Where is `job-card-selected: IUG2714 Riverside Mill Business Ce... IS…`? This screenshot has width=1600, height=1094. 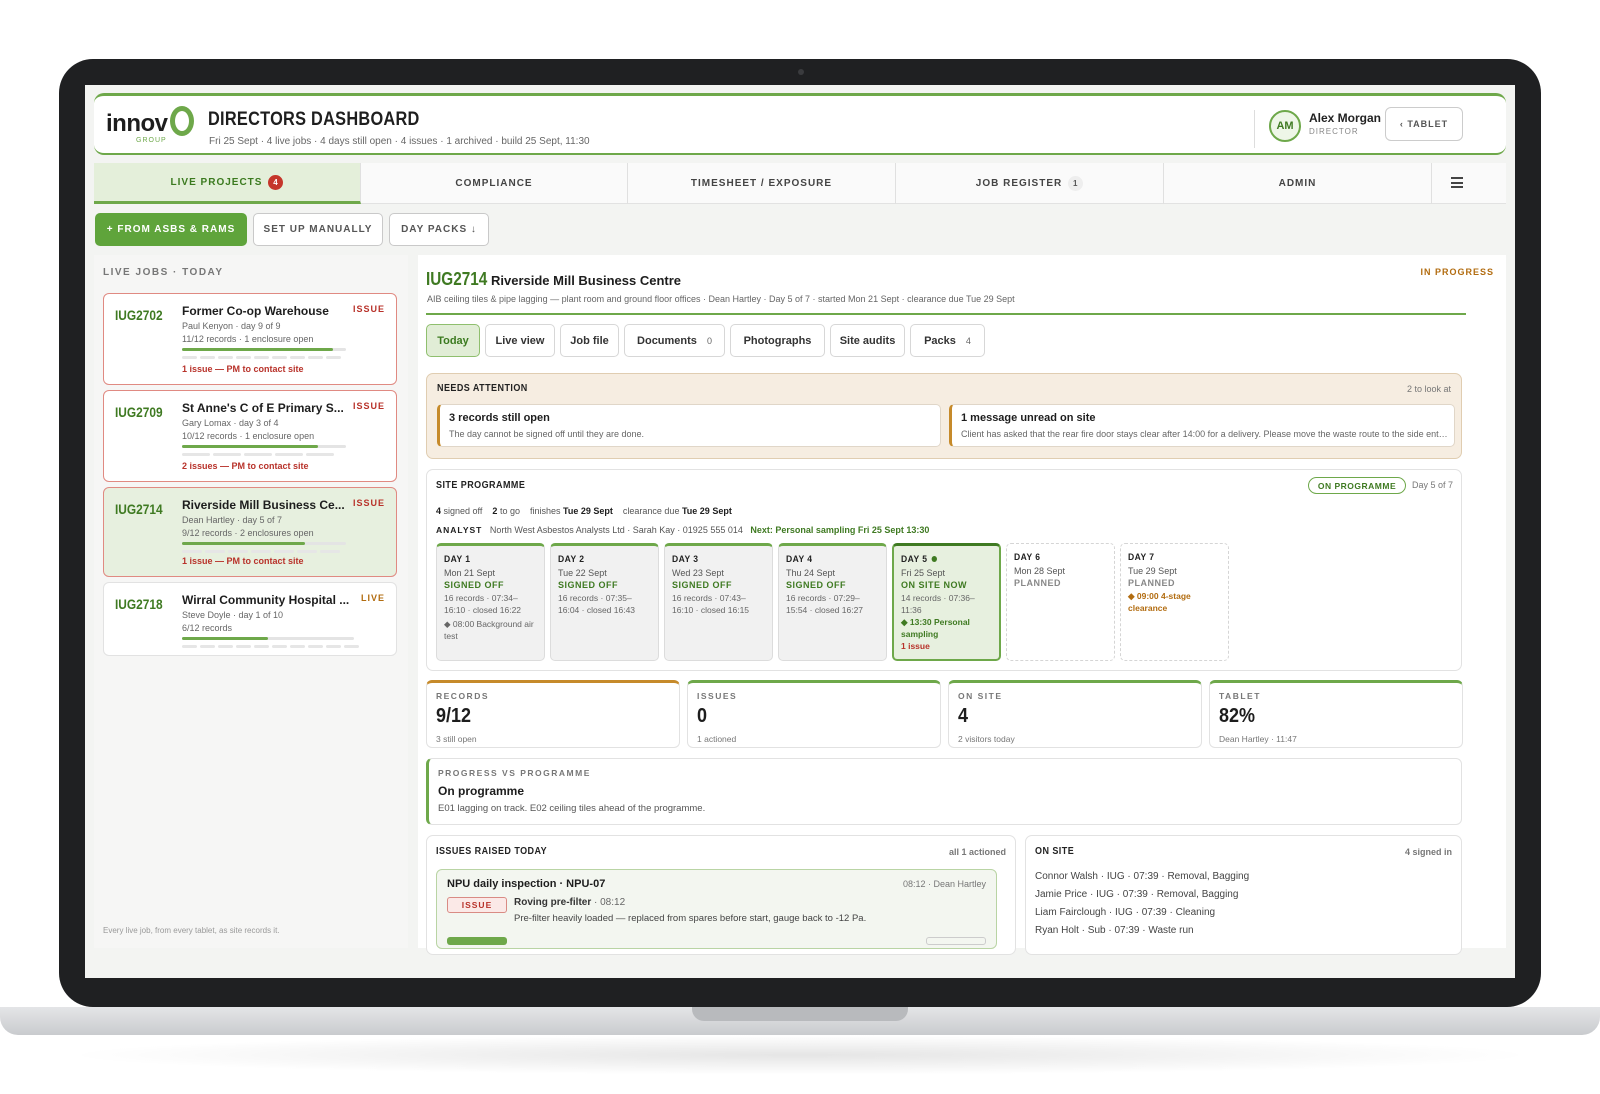 job-card-selected: IUG2714 Riverside Mill Business Ce... IS… is located at coordinates (250, 532).